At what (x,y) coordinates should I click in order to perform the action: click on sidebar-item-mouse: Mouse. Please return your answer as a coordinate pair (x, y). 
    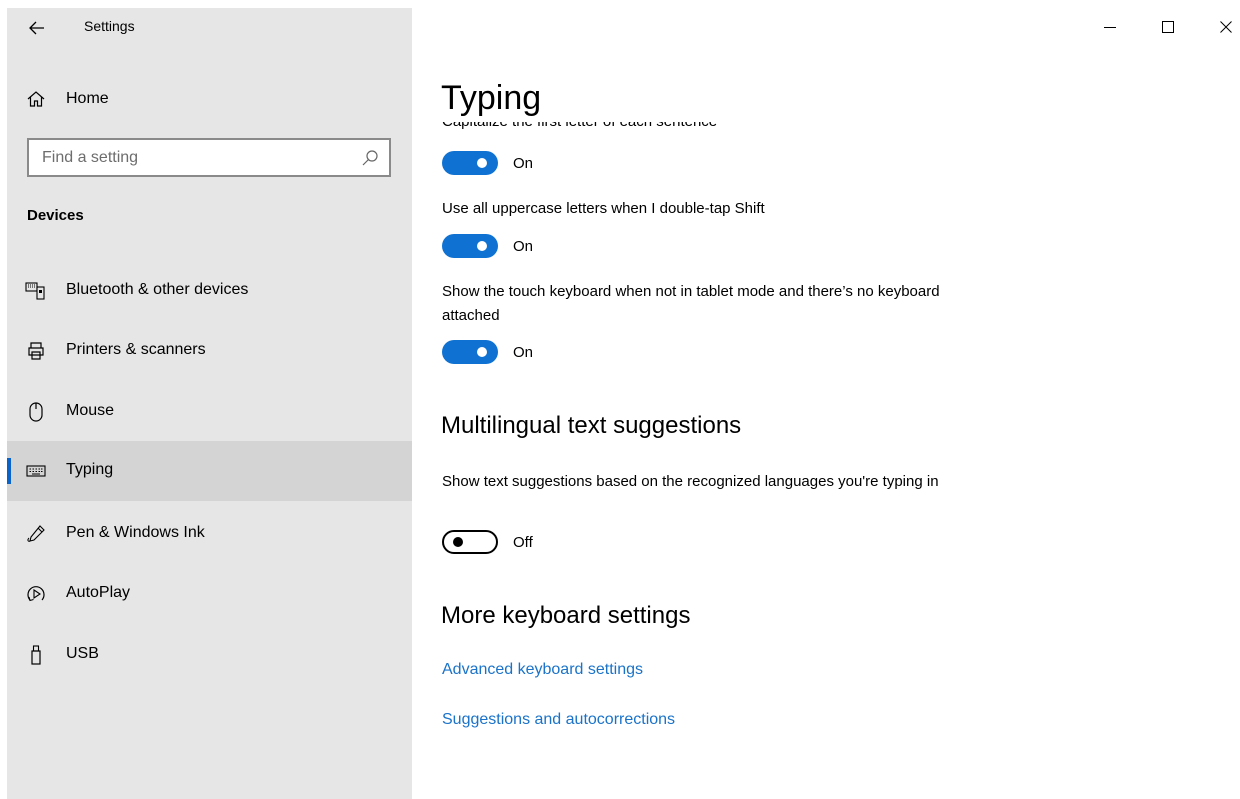
    Looking at the image, I should click on (209, 412).